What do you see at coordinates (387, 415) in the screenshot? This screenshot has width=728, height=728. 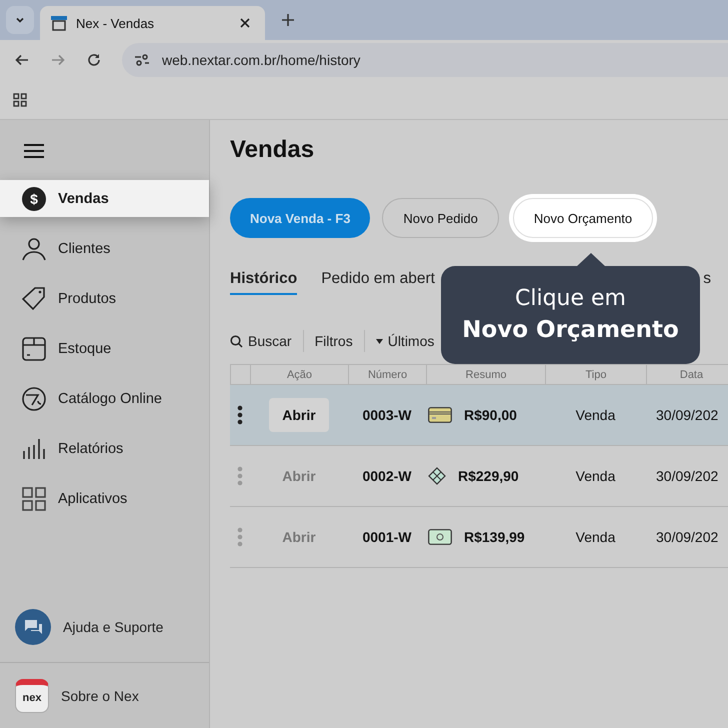 I see `order-number: 0003-W` at bounding box center [387, 415].